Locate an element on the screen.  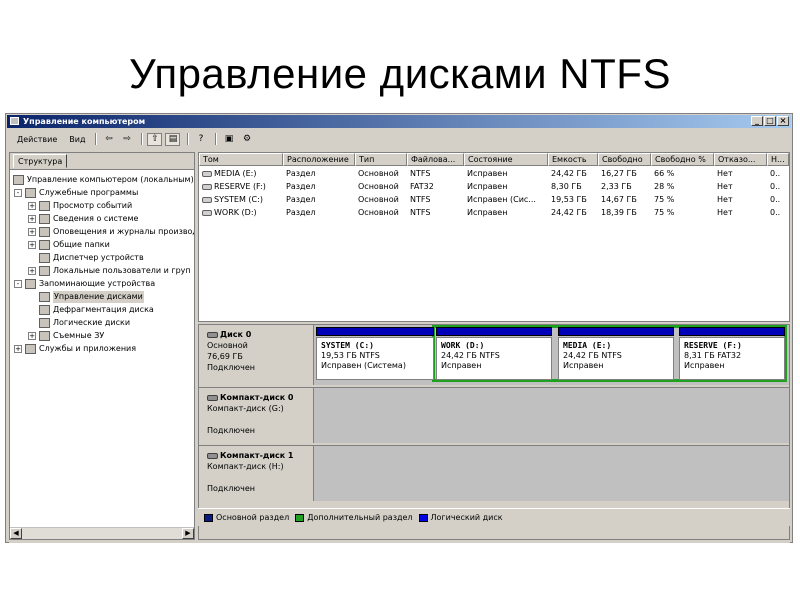
back-arrow-icon: ⇦ is located at coordinates (108, 139).